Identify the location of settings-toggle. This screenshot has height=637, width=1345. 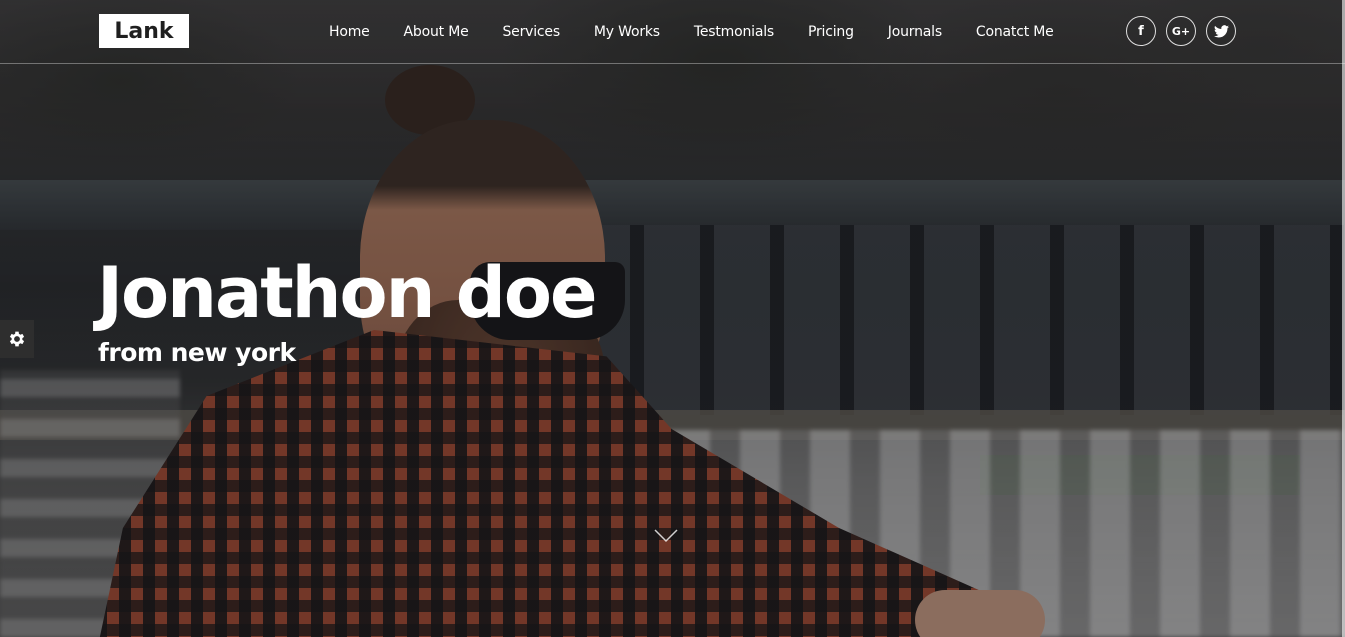
(17, 339).